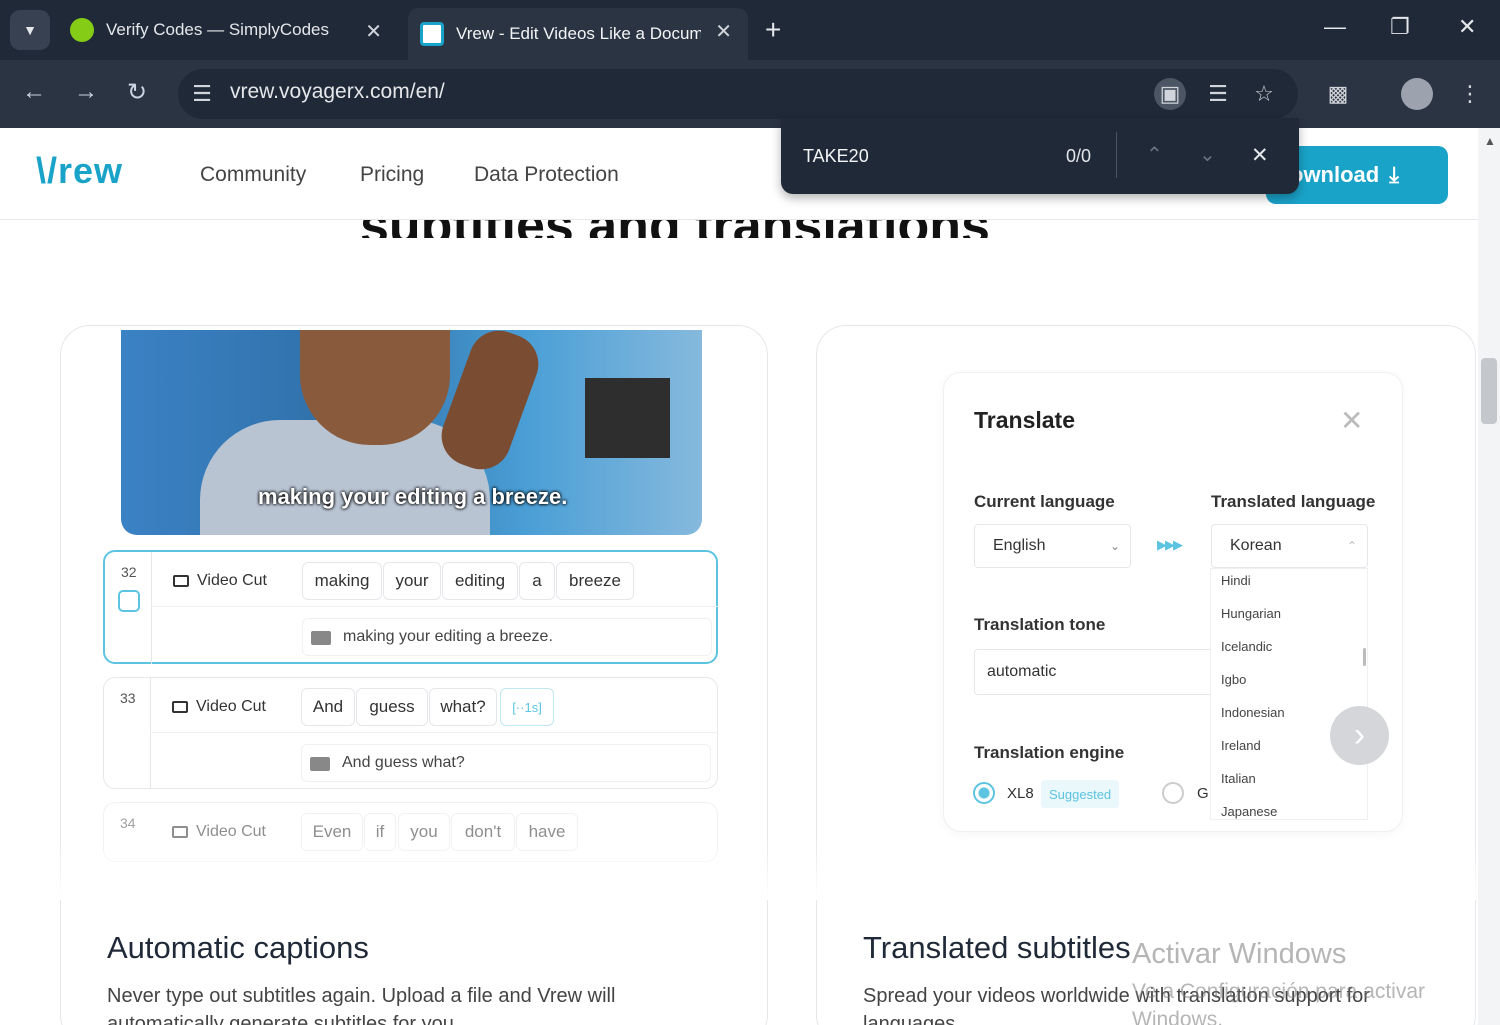 The image size is (1500, 1025). Describe the element at coordinates (34, 92) in the screenshot. I see `back-icon: ←` at that location.